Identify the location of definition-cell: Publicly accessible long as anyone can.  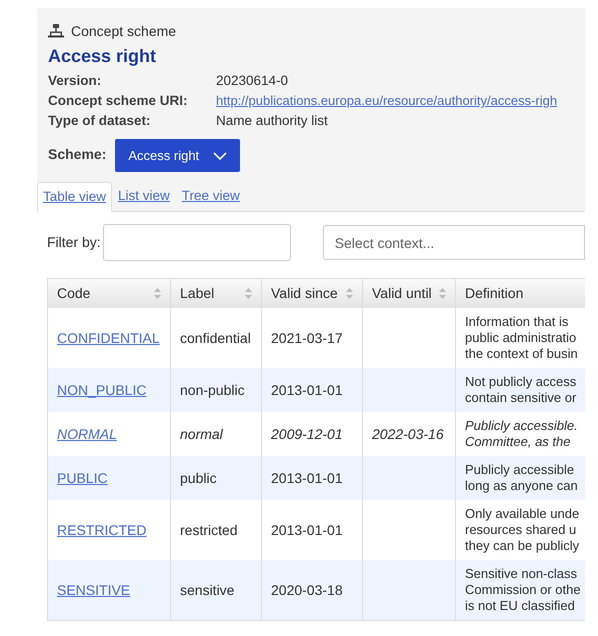
(521, 478).